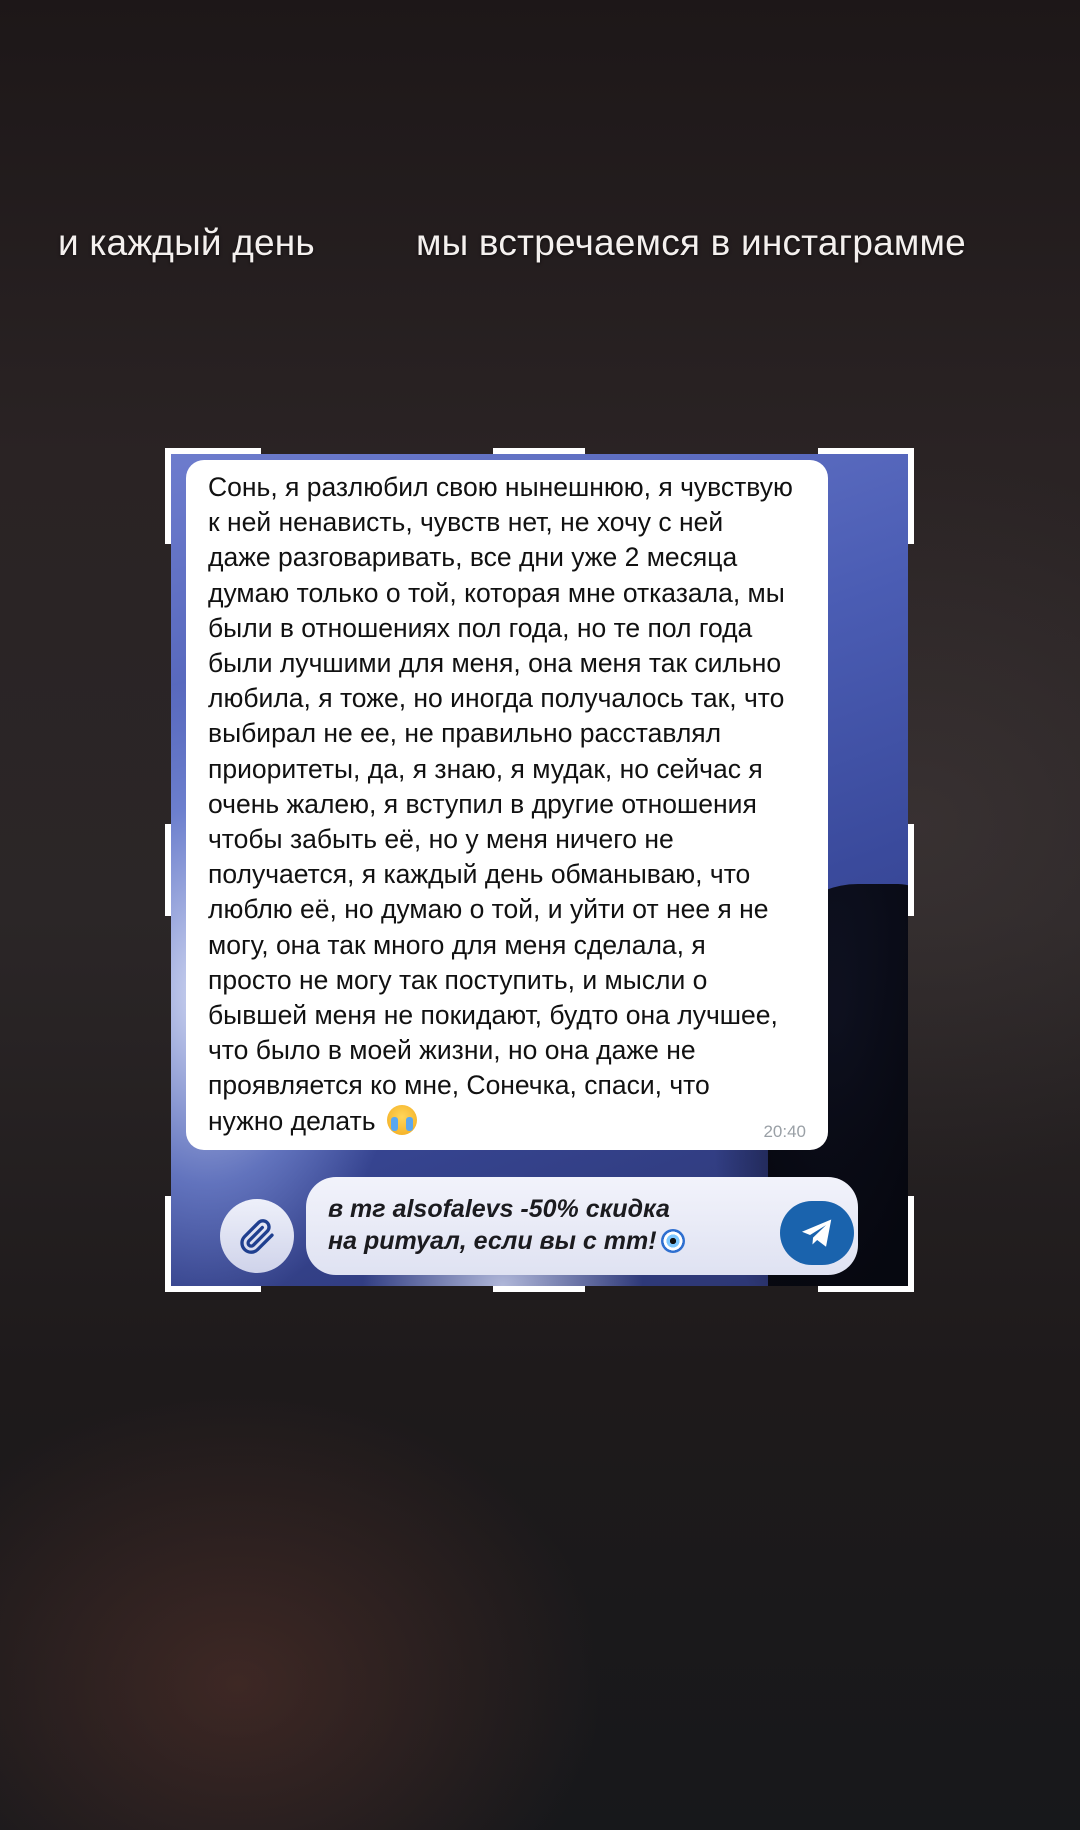  What do you see at coordinates (672, 1241) in the screenshot?
I see `nazar-amulet-emoji-icon` at bounding box center [672, 1241].